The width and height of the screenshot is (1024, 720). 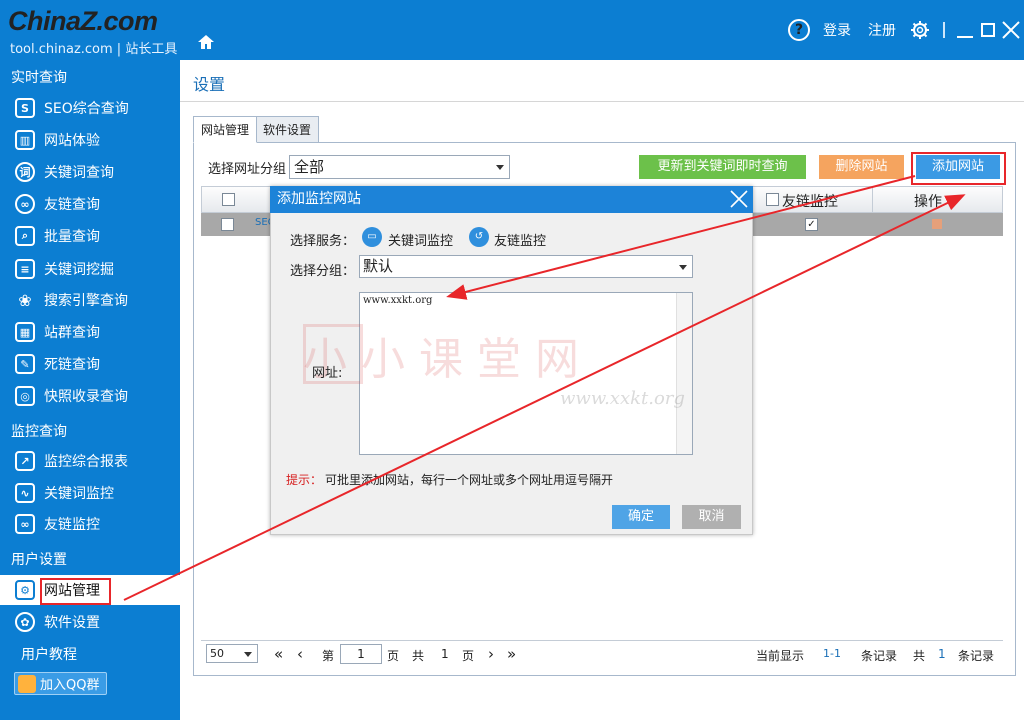 I want to click on sidebar-item-keyword-mining: ≡ 关键词挖掘, so click(x=90, y=269).